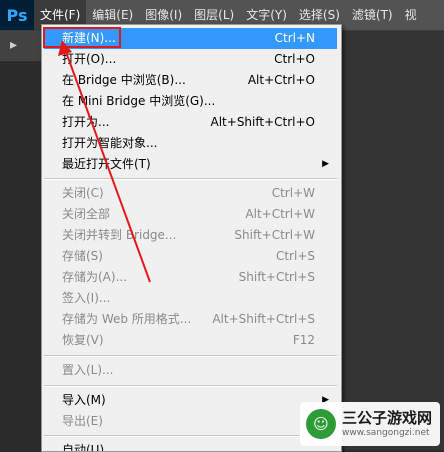 This screenshot has height=452, width=444. I want to click on menu-item-shortcut: Ctrl+S, so click(295, 256).